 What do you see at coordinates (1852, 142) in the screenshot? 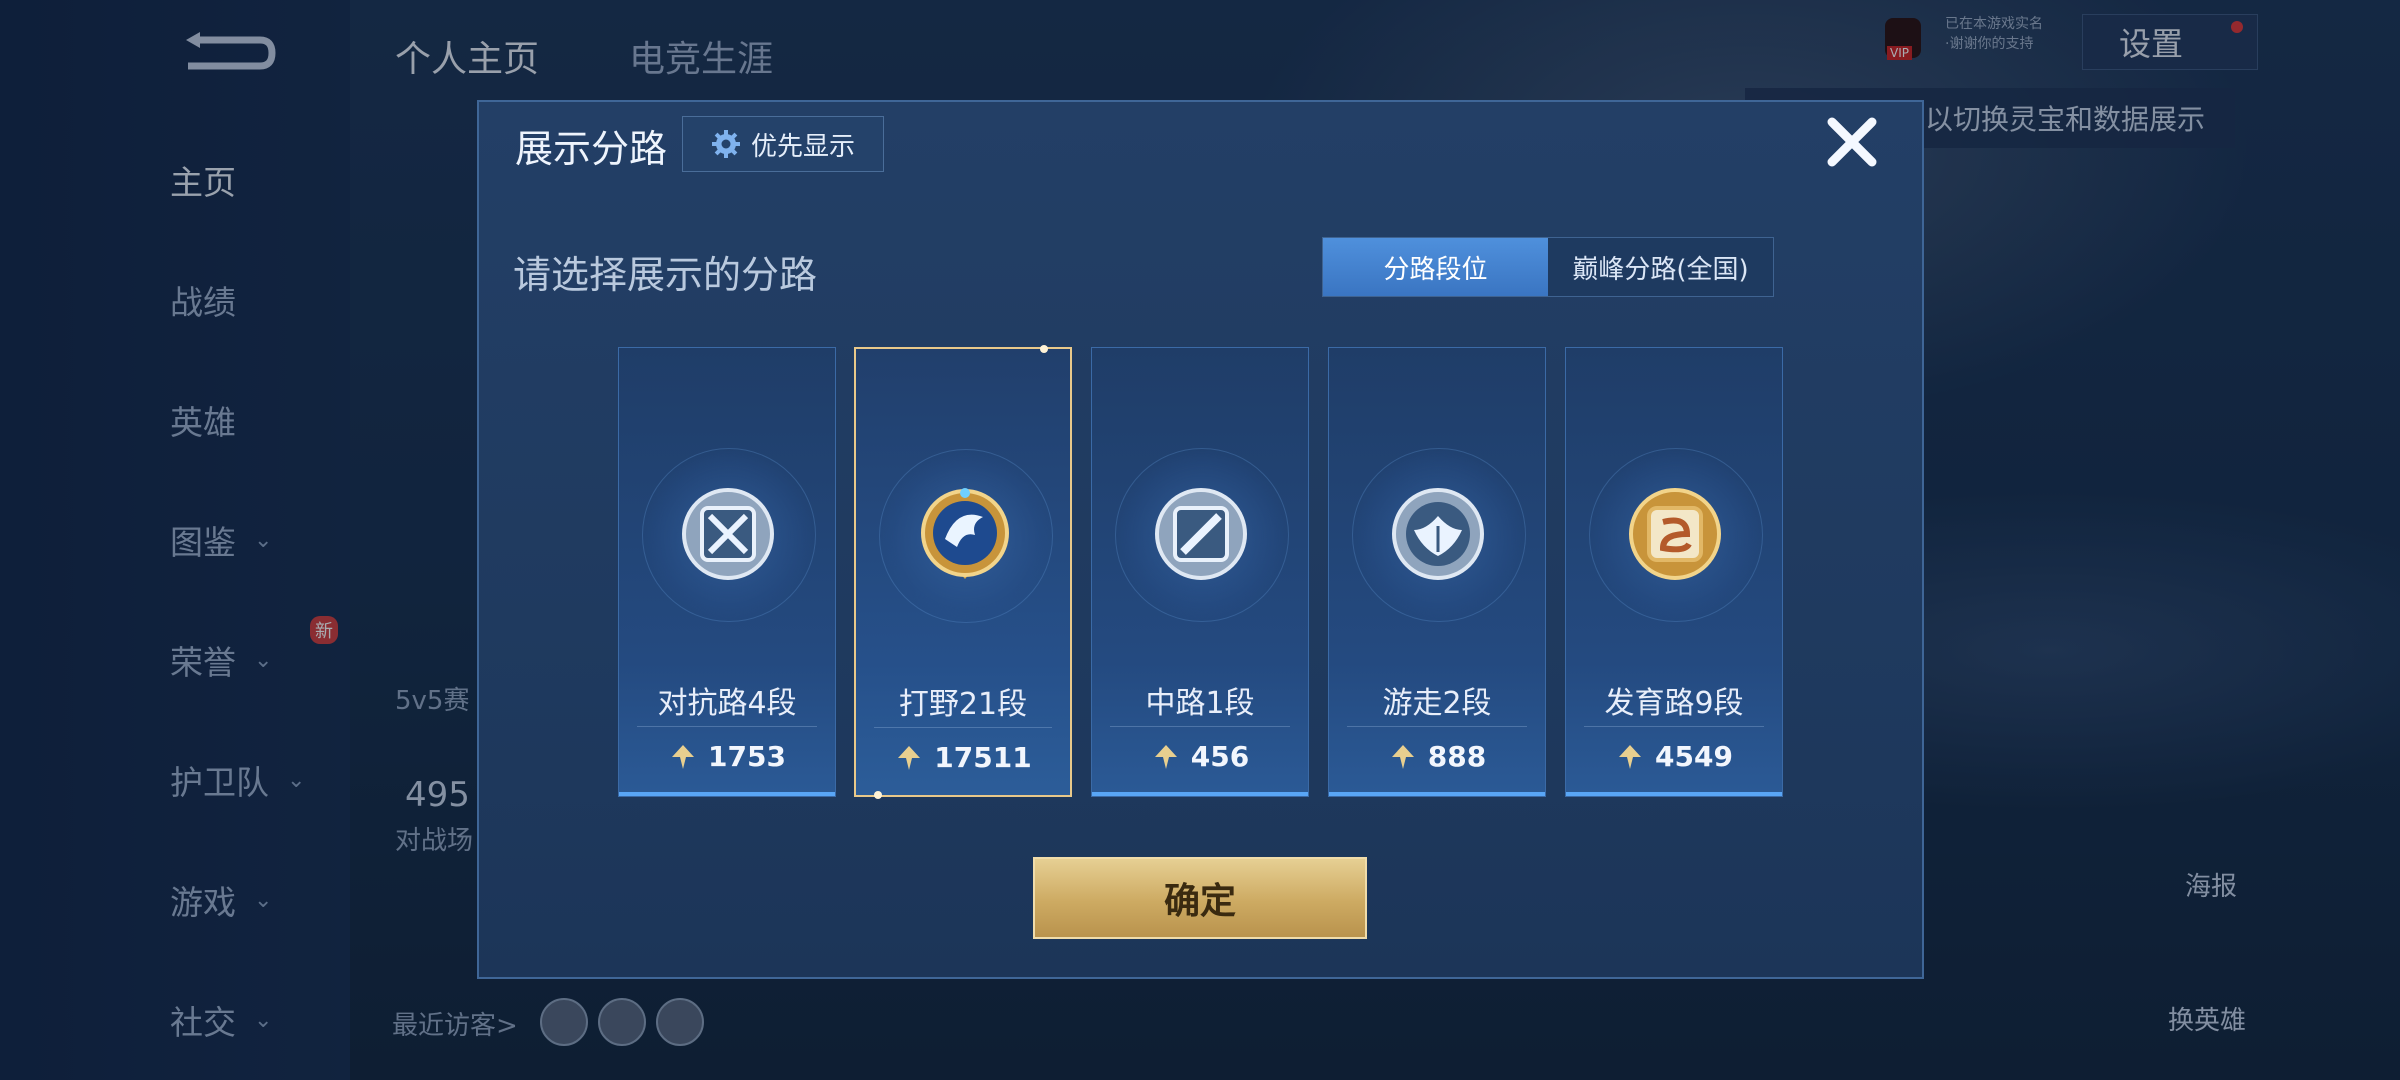
I see `close-icon` at bounding box center [1852, 142].